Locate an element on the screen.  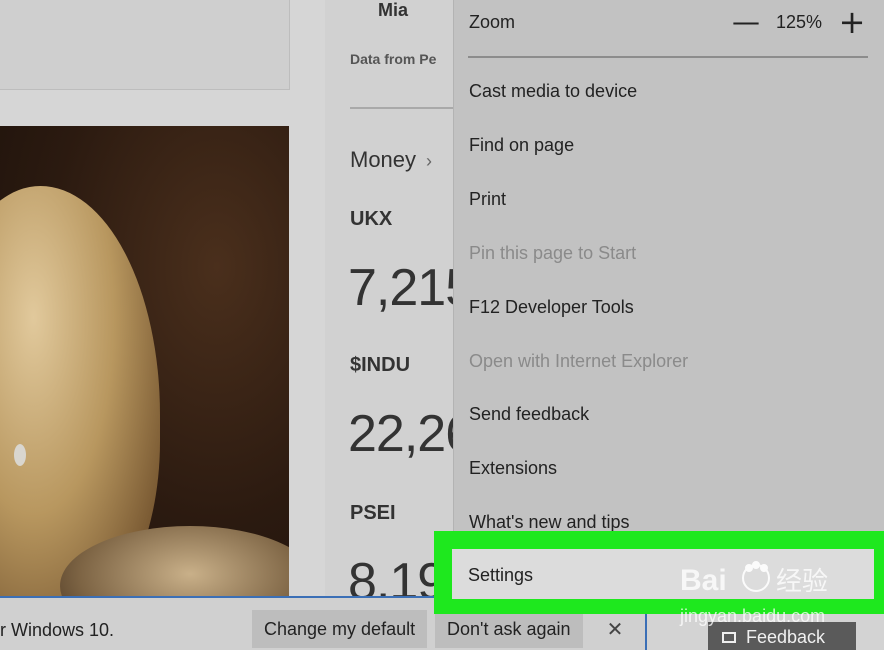
chat-bubble-icon is located at coordinates (729, 637).